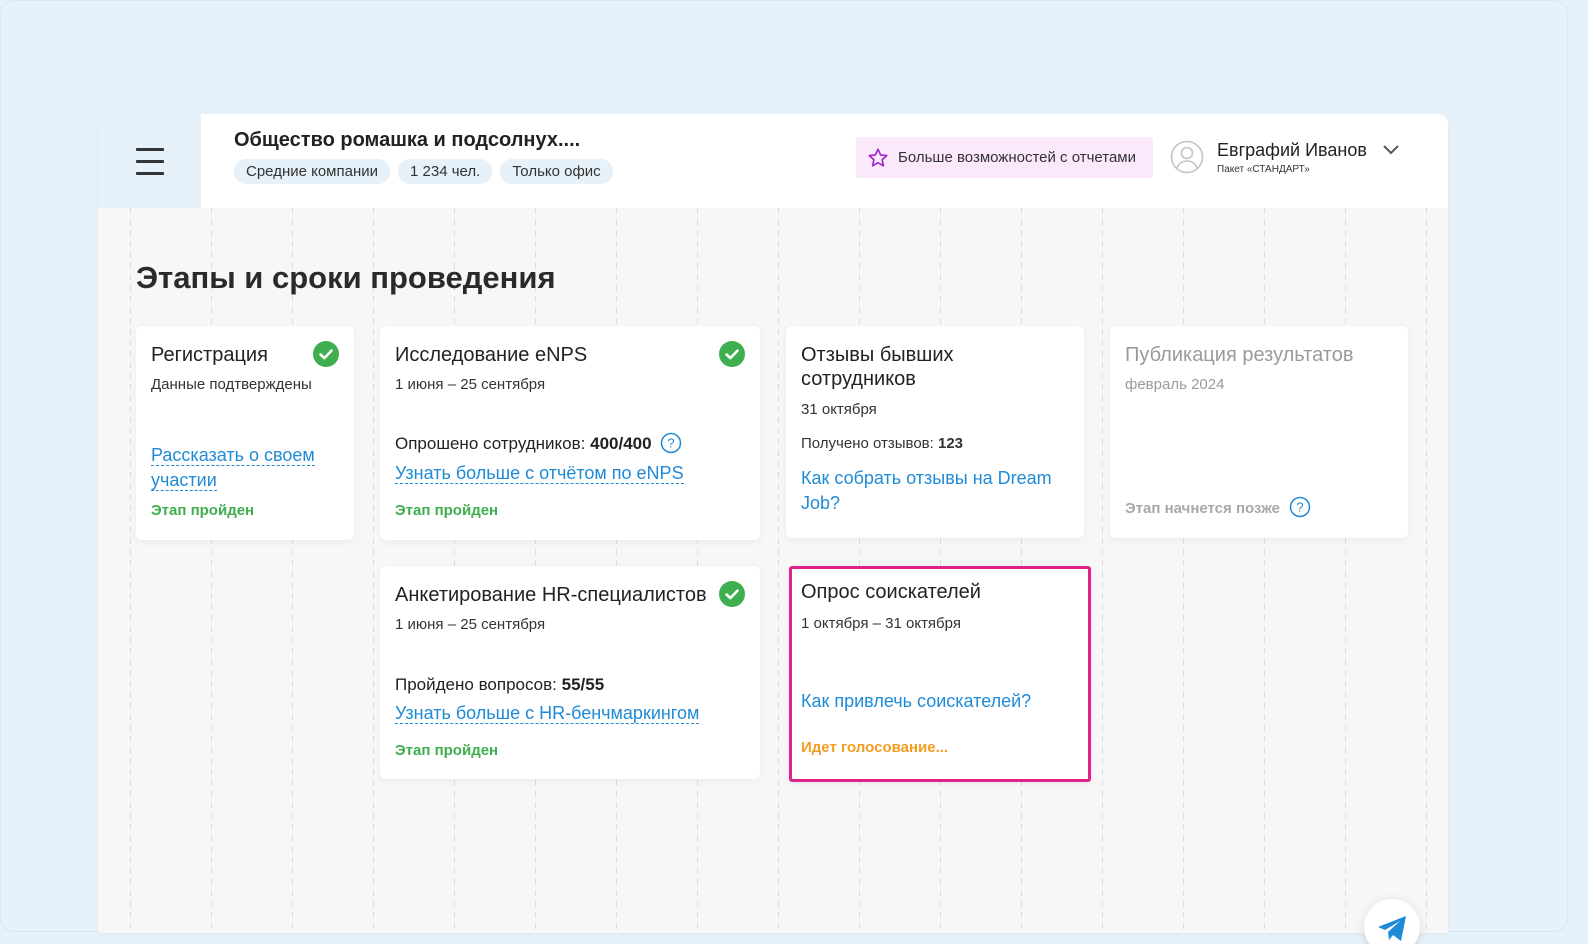 The width and height of the screenshot is (1588, 944). I want to click on link-text: Как привлечь соискателей?, so click(916, 701).